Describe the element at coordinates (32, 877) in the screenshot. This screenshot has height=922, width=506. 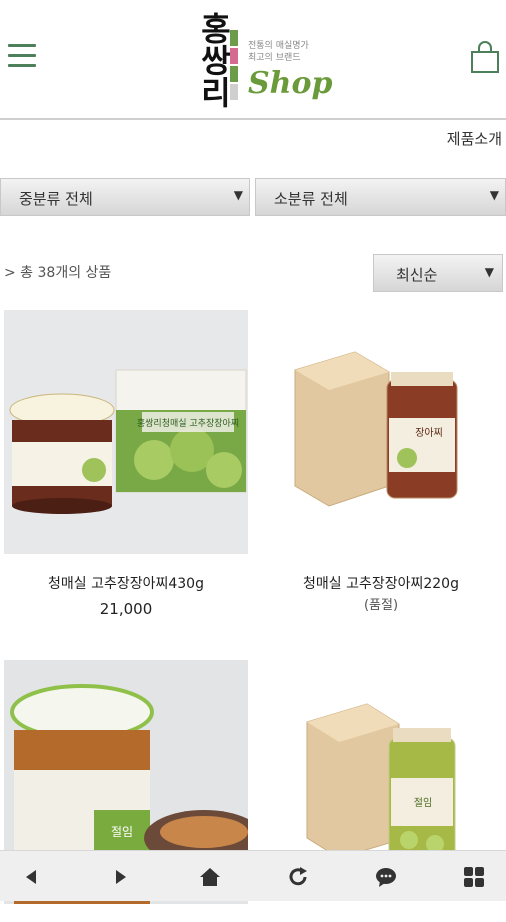
I see `back-icon` at that location.